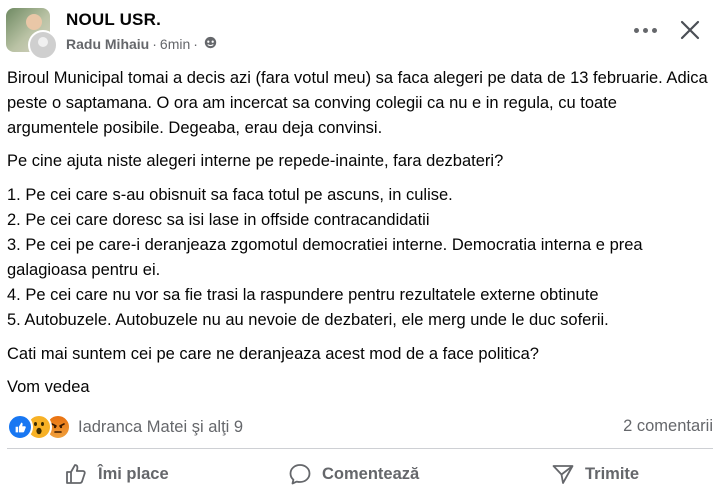  I want to click on close-icon, so click(690, 30).